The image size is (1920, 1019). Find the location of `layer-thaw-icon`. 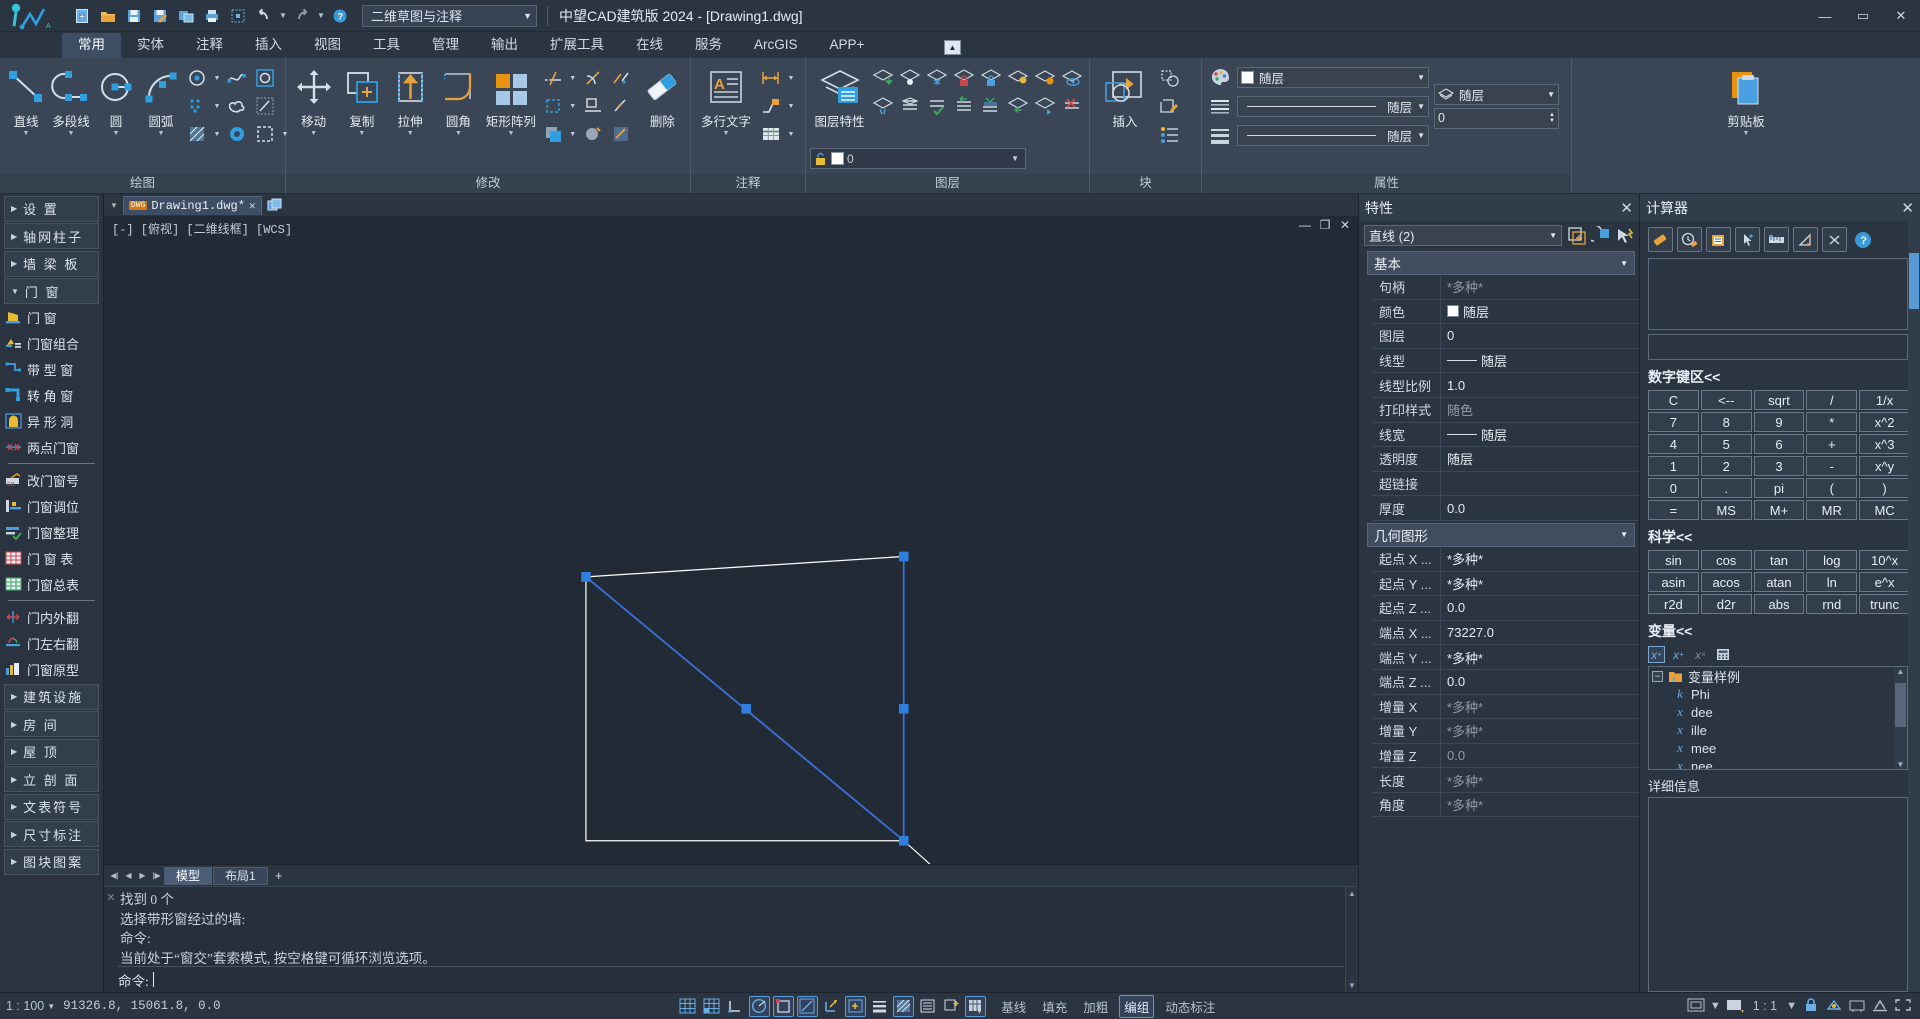

layer-thaw-icon is located at coordinates (1045, 77).